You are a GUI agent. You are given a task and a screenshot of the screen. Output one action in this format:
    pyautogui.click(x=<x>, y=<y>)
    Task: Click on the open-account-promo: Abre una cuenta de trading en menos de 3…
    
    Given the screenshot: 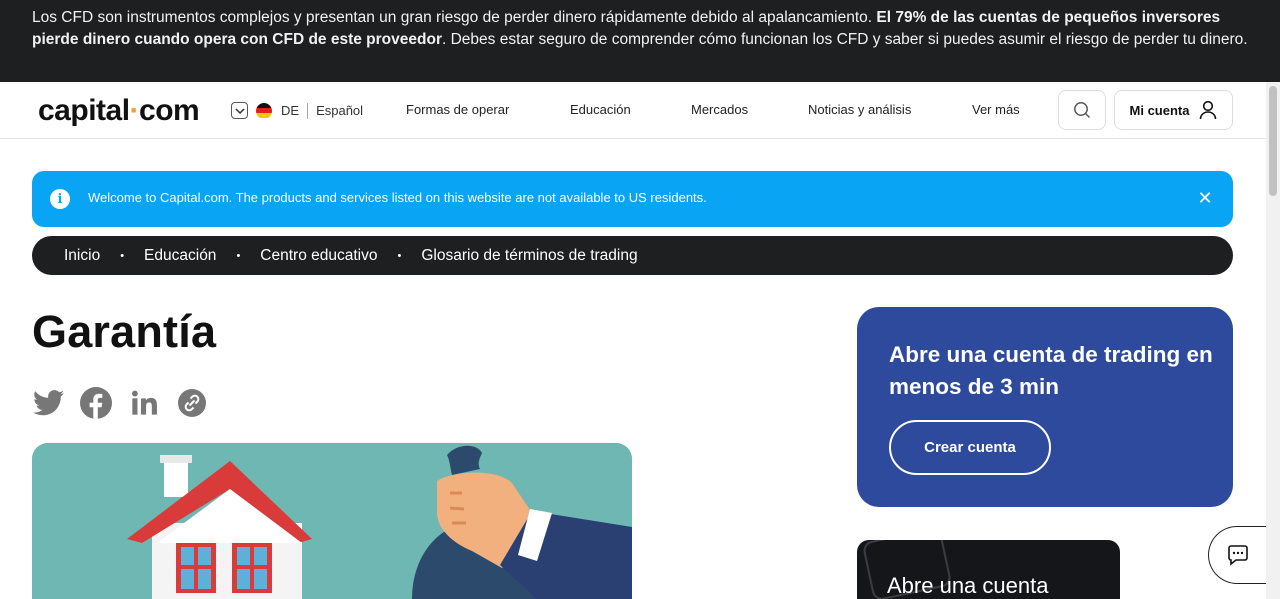 What is the action you would take?
    pyautogui.click(x=1045, y=407)
    